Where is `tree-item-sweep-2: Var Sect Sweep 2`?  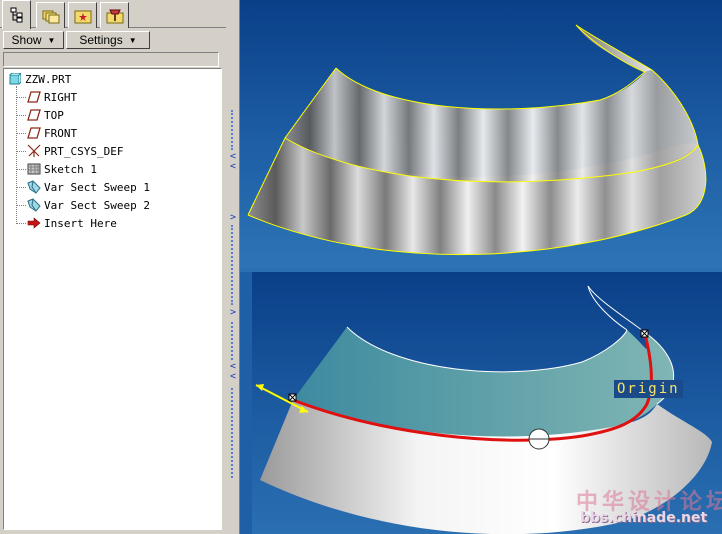 tree-item-sweep-2: Var Sect Sweep 2 is located at coordinates (88, 205).